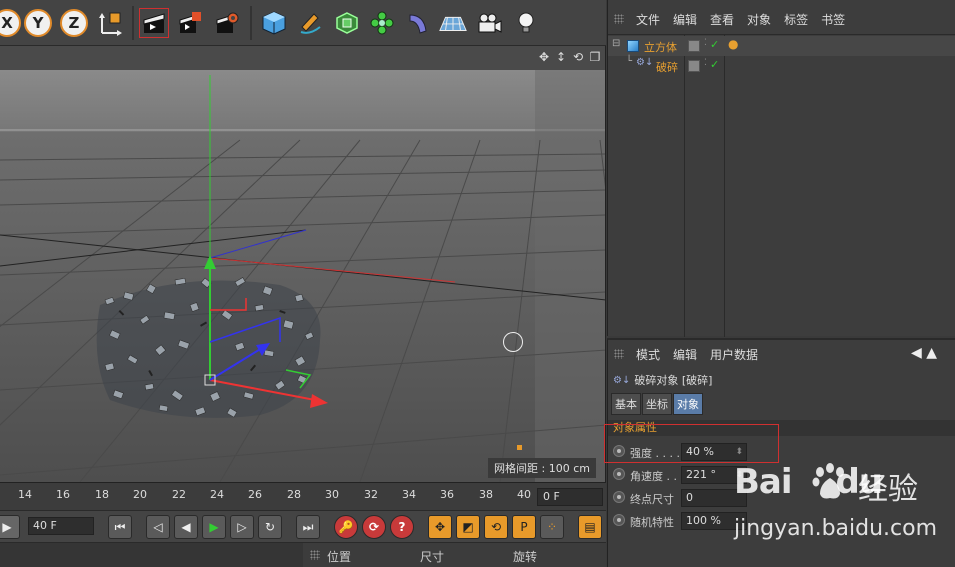 The image size is (955, 567). What do you see at coordinates (347, 23) in the screenshot?
I see `subdivision-surface-icon` at bounding box center [347, 23].